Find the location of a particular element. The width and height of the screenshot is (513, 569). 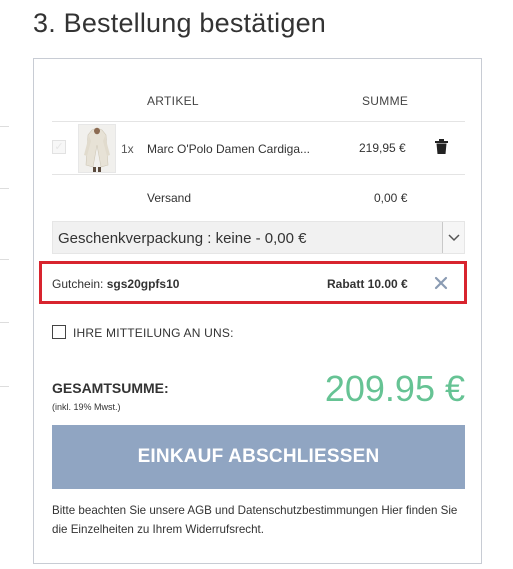

checkout-button: EINKAUF ABSCHLIESSEN is located at coordinates (258, 457).